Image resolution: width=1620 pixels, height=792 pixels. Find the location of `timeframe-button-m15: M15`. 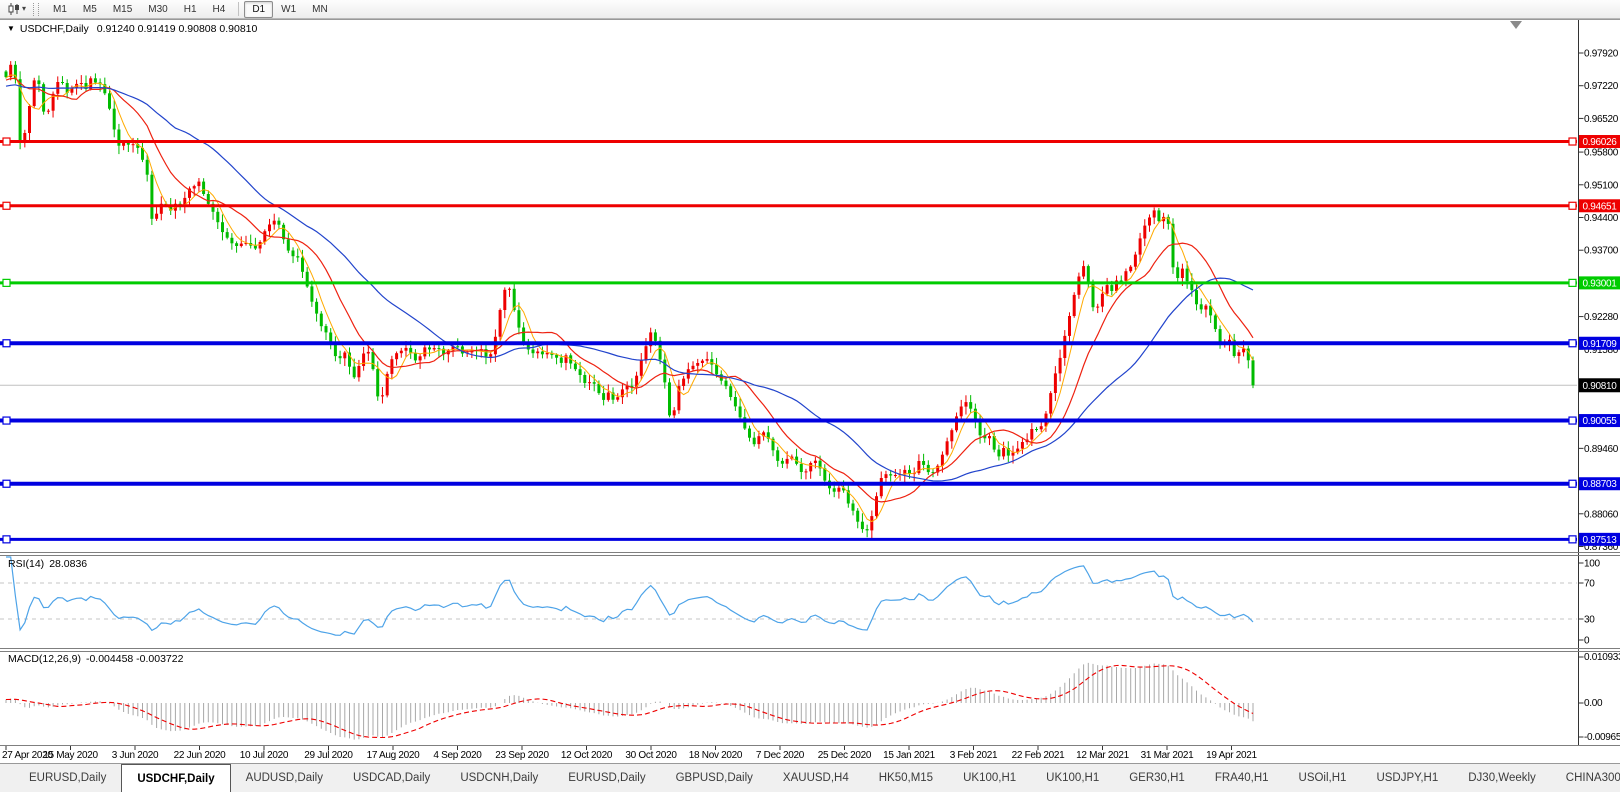

timeframe-button-m15: M15 is located at coordinates (122, 9).